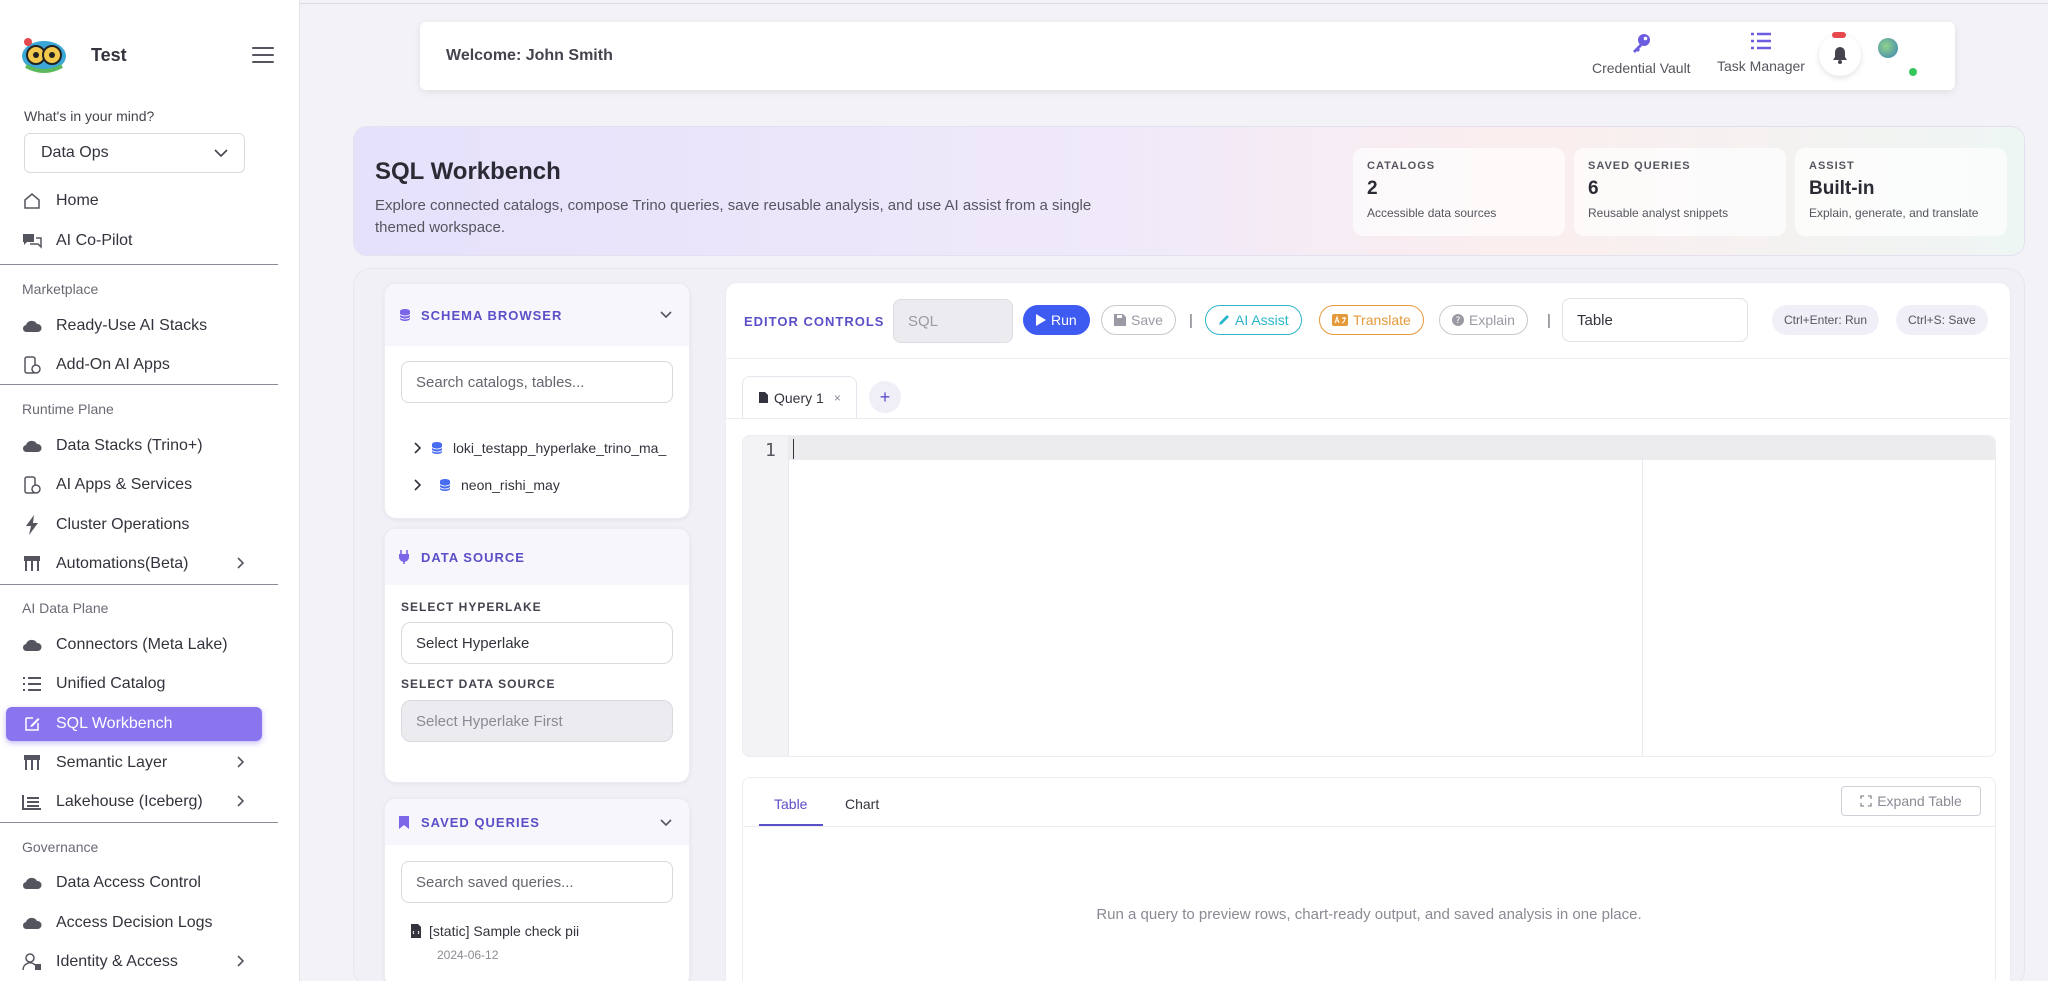 This screenshot has height=981, width=2048. Describe the element at coordinates (134, 525) in the screenshot. I see `sidebar-item-cluster-ops: Cluster Operations` at that location.